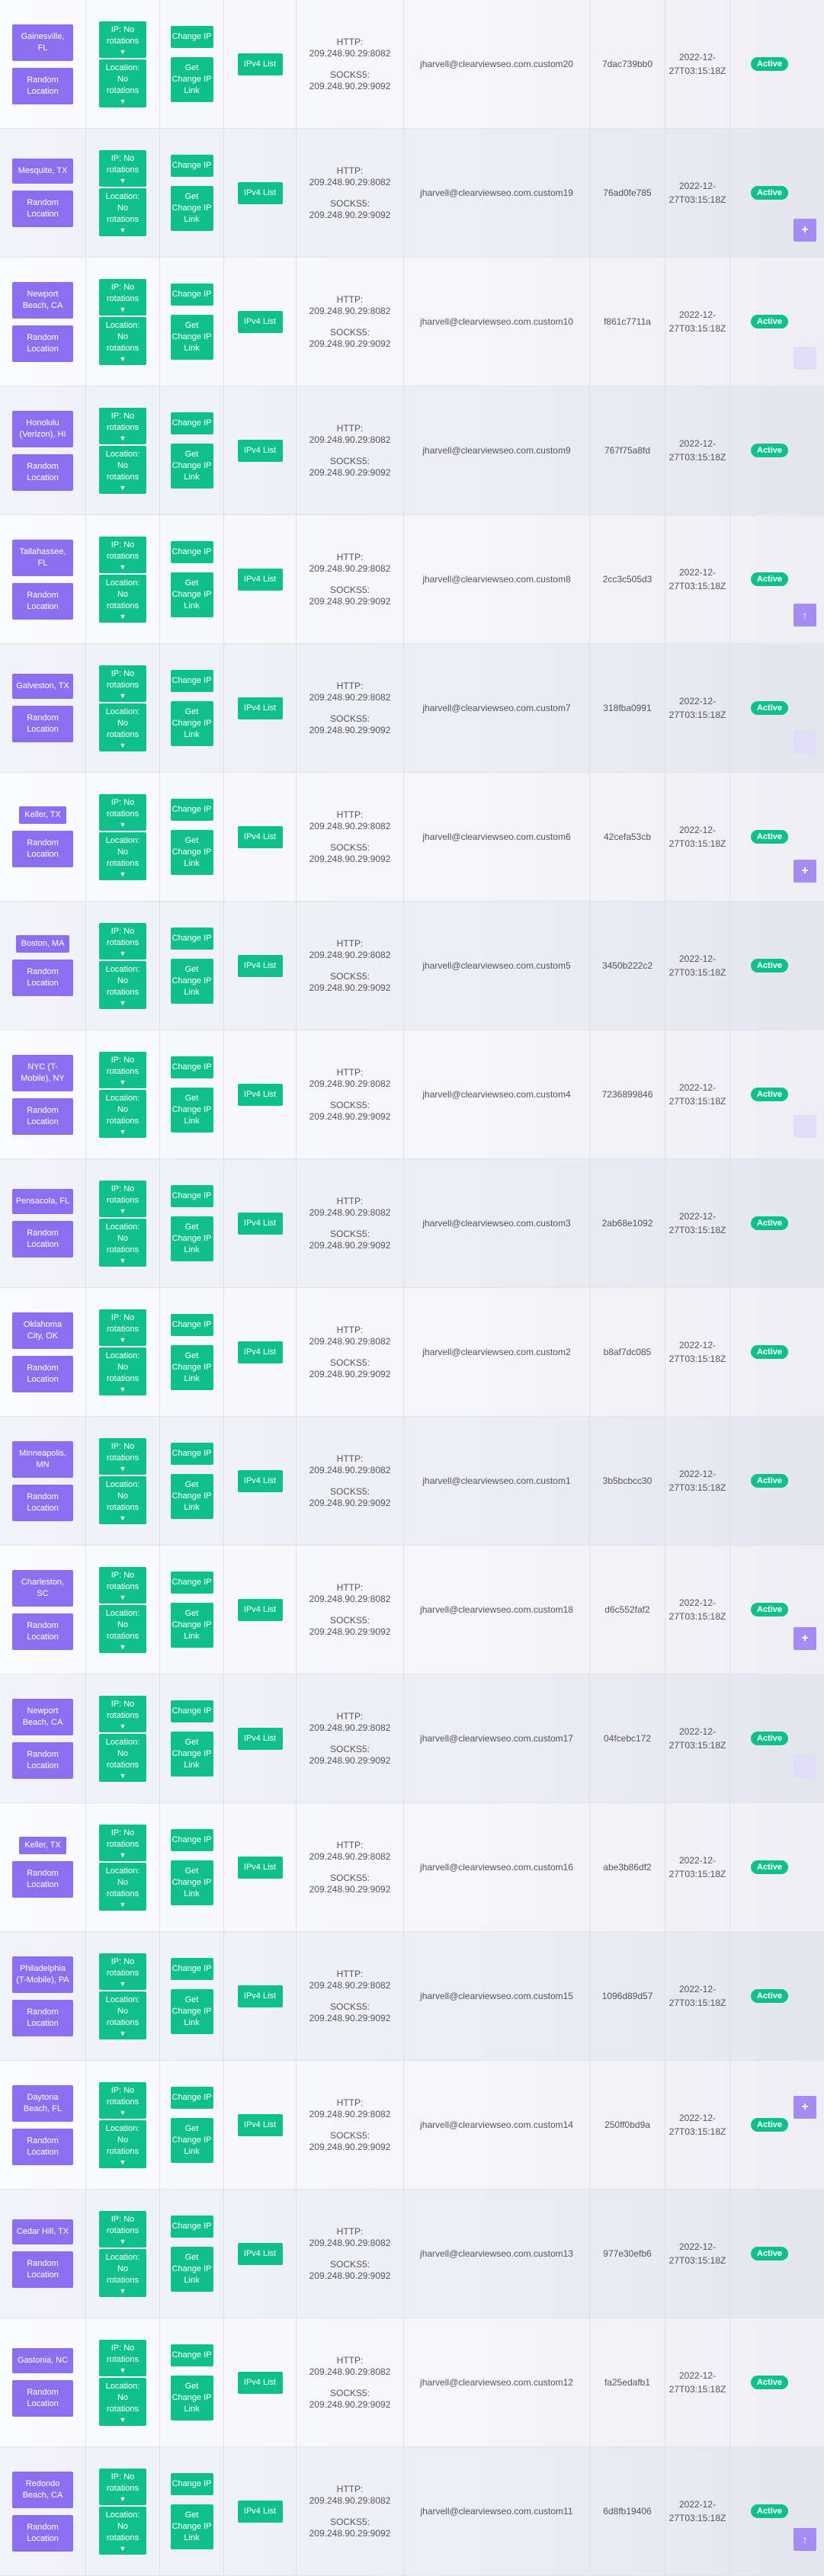 This screenshot has height=2576, width=824. I want to click on location-name-button: Galveston, TX, so click(42, 686).